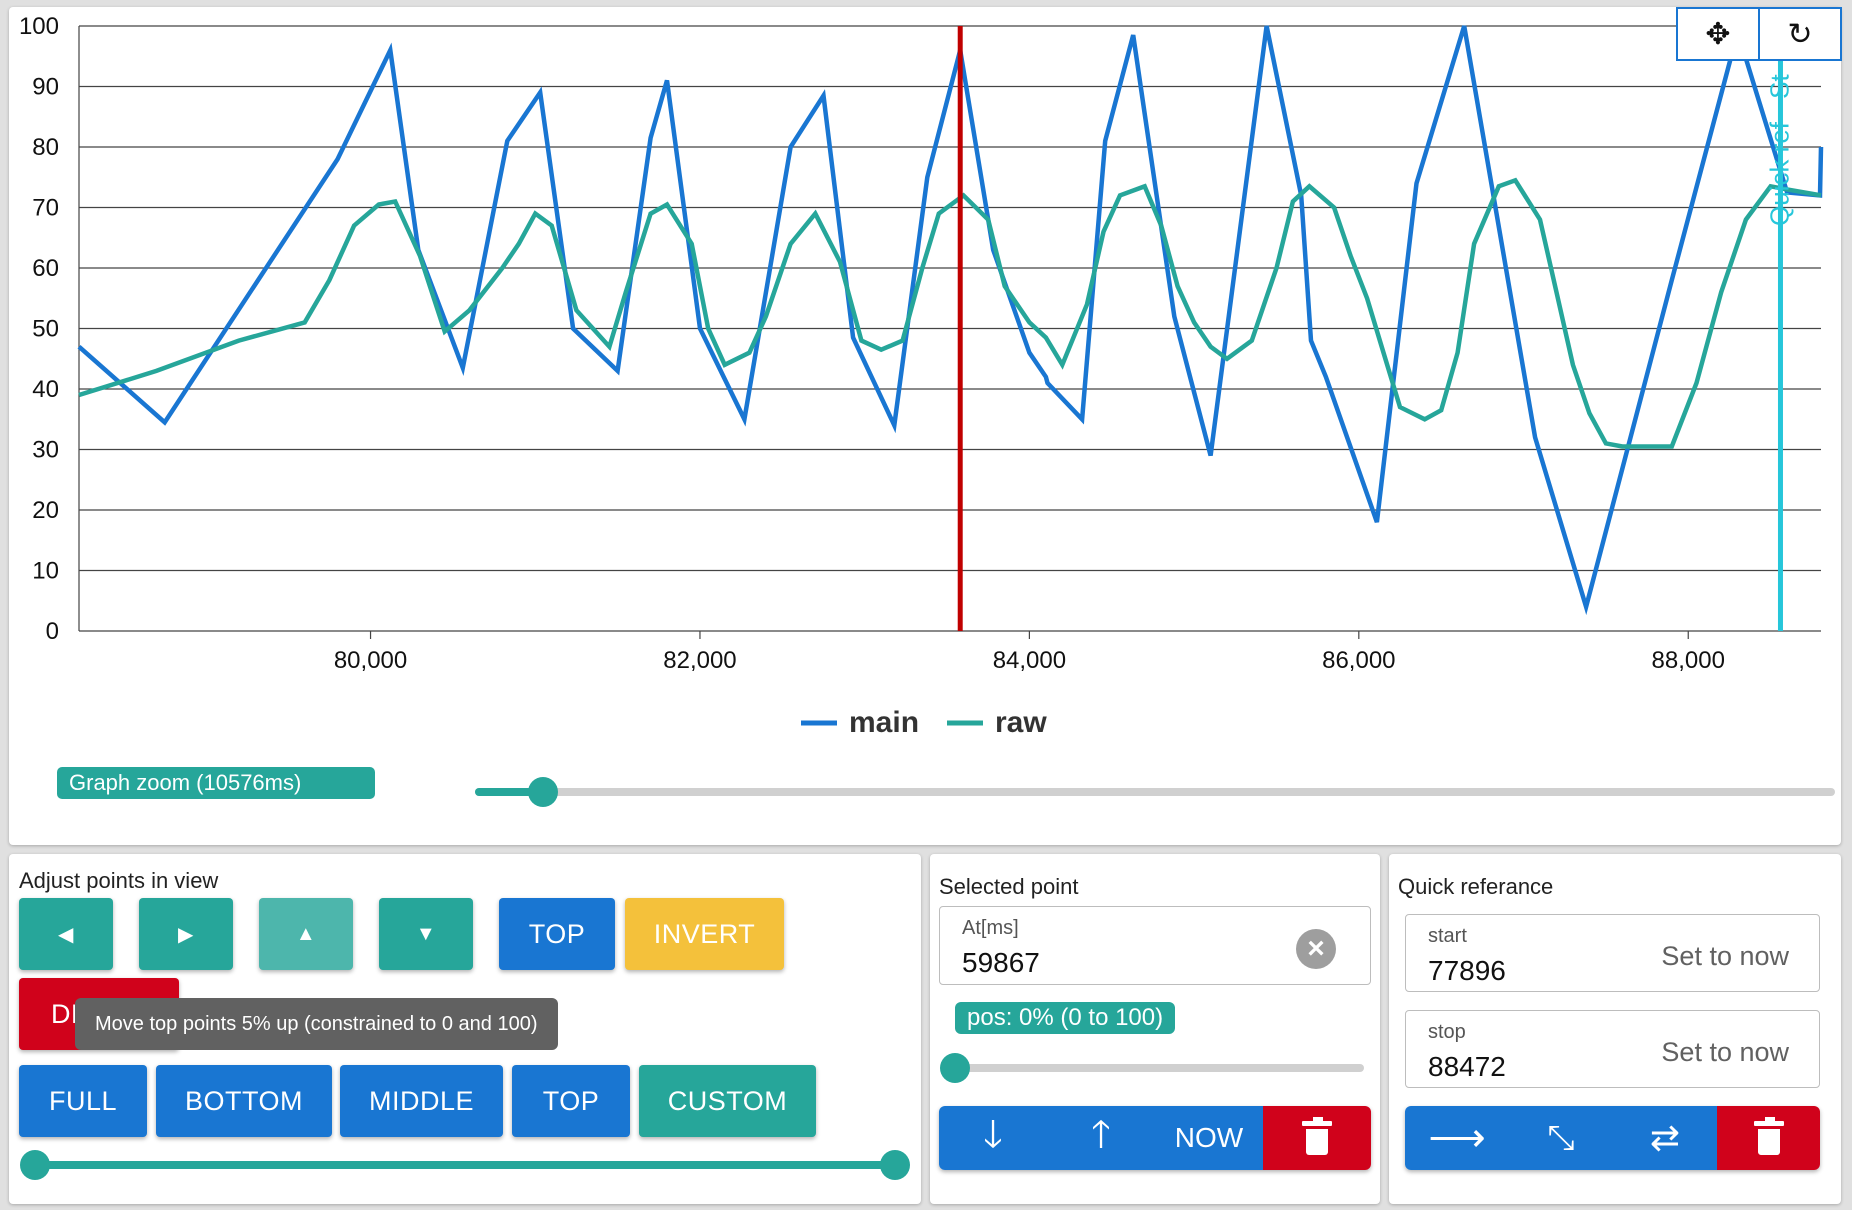 Image resolution: width=1852 pixels, height=1210 pixels. What do you see at coordinates (1725, 1052) in the screenshot?
I see `stop-set-now-button: Set to now` at bounding box center [1725, 1052].